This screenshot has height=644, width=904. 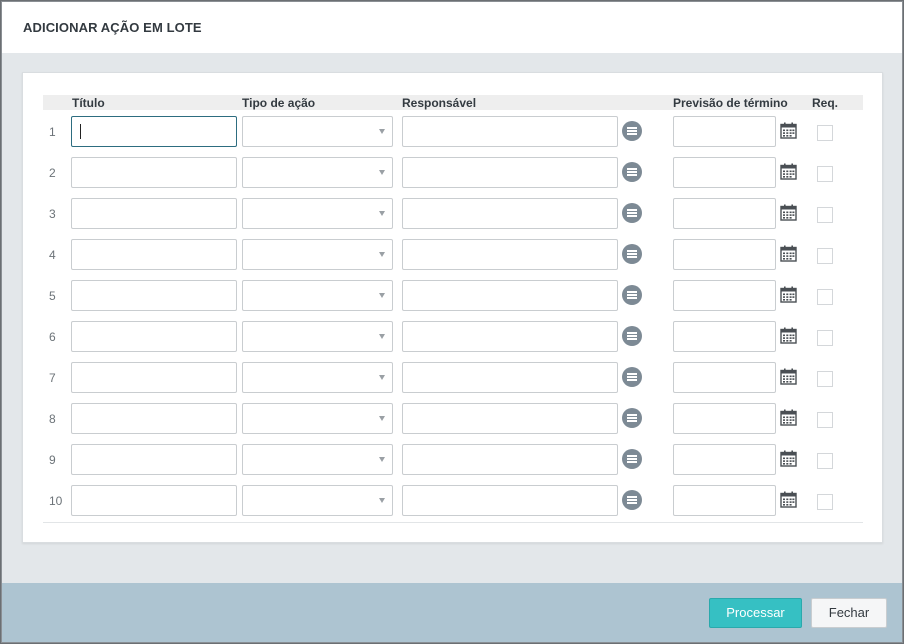 I want to click on header-titulo: Título, so click(x=88, y=103).